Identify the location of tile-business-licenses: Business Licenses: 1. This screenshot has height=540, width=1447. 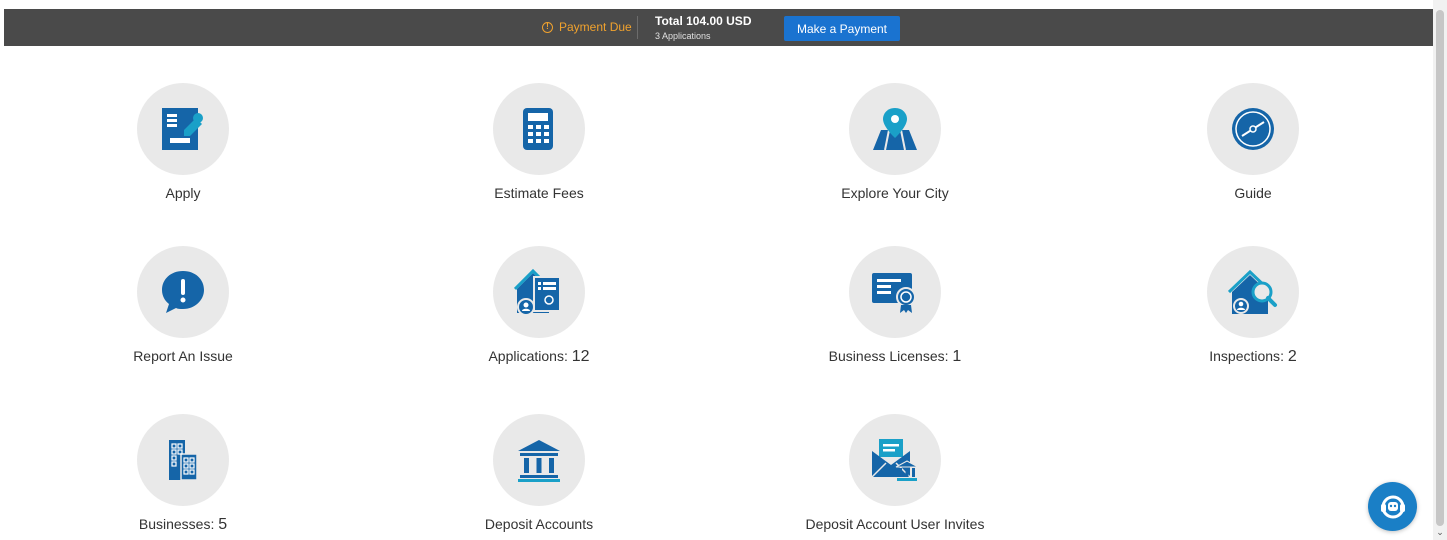
(895, 306).